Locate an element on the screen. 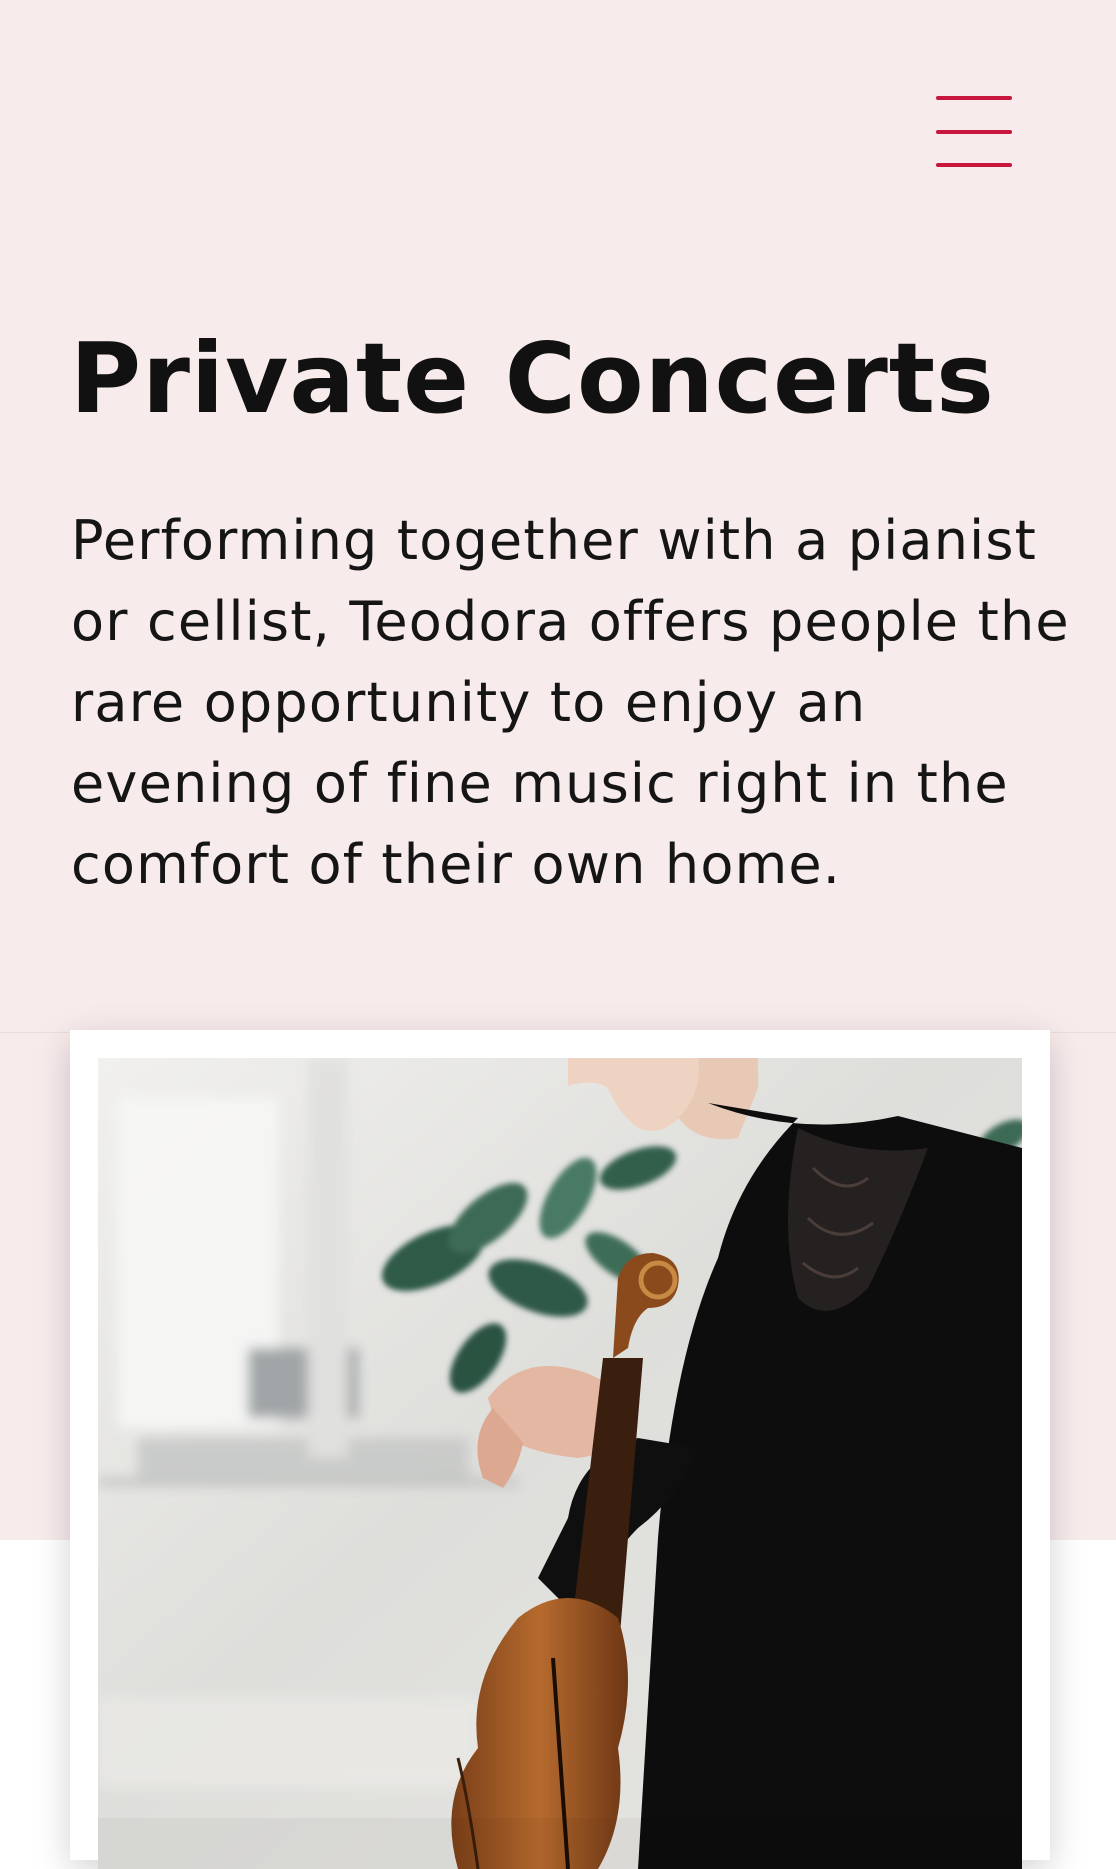 Image resolution: width=1116 pixels, height=1869 pixels. hero-description-line: rare opportunity to enjoy an is located at coordinates (469, 702).